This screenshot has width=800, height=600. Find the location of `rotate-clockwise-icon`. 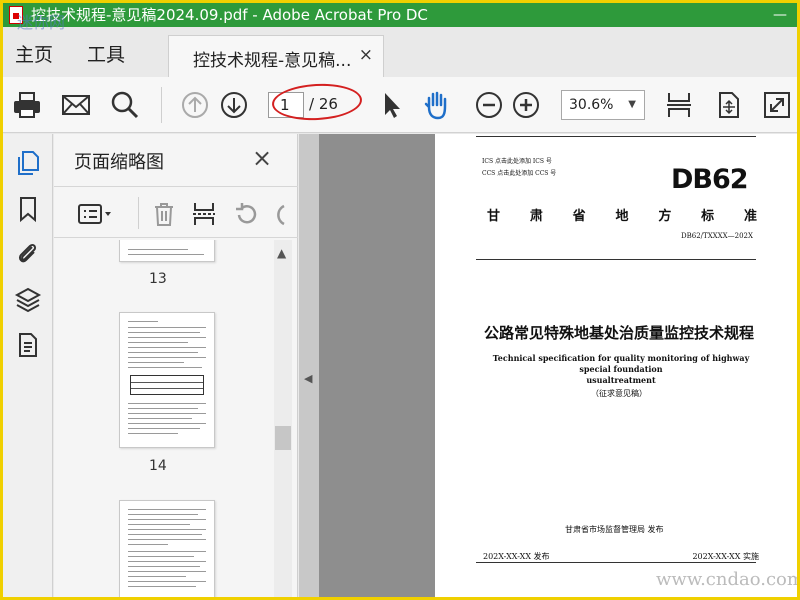

rotate-clockwise-icon is located at coordinates (279, 214).